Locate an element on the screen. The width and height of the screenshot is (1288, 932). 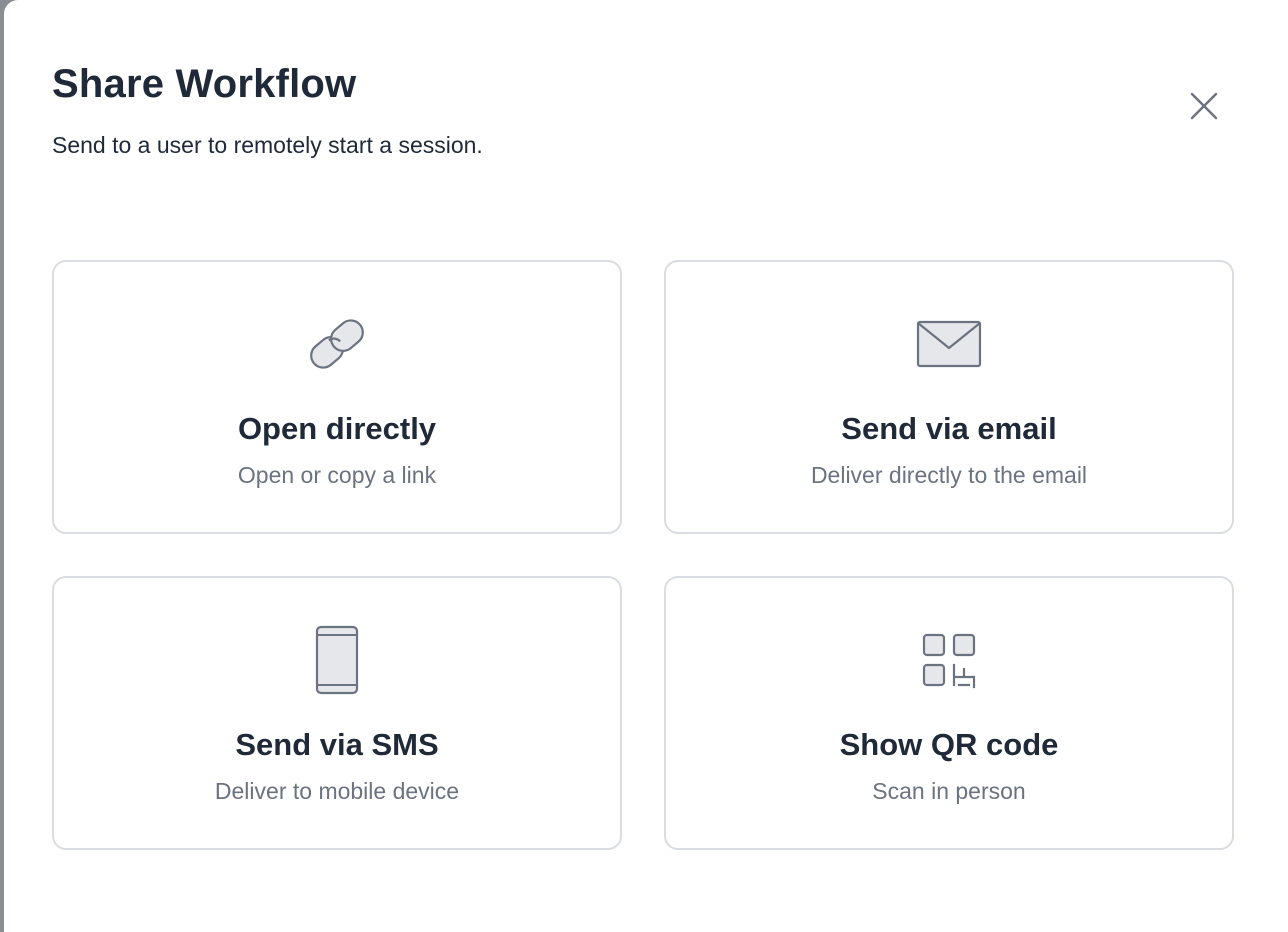
option-title: Open directly is located at coordinates (337, 428).